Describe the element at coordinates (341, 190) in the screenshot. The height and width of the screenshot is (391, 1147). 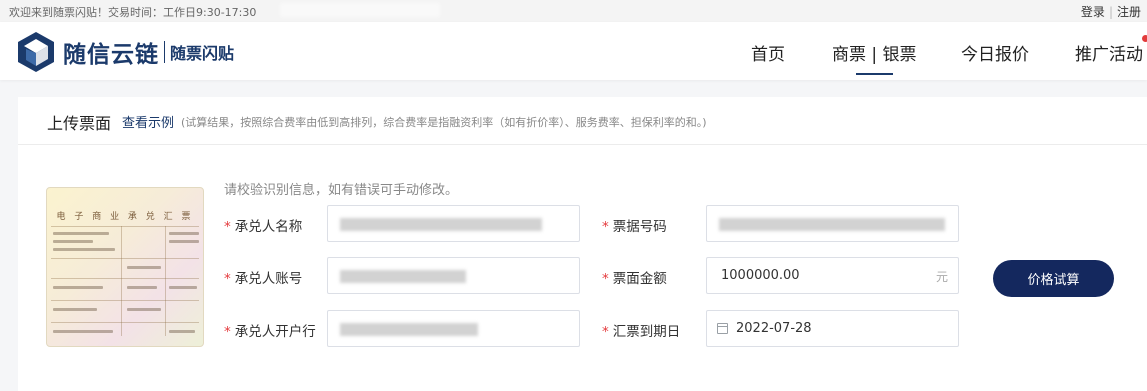
I see `verify-hint: 请校验识别信息，如有错误可手动修改。` at that location.